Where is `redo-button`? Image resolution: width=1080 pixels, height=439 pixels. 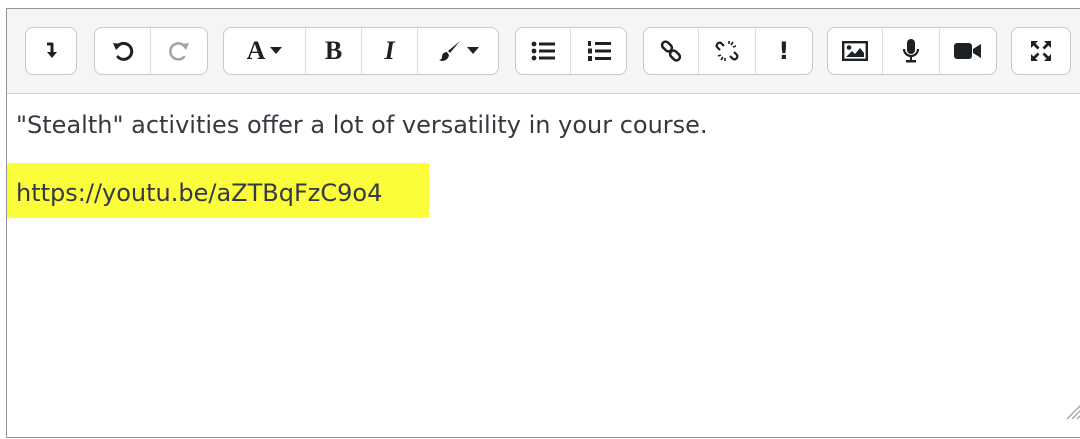
redo-button is located at coordinates (179, 51).